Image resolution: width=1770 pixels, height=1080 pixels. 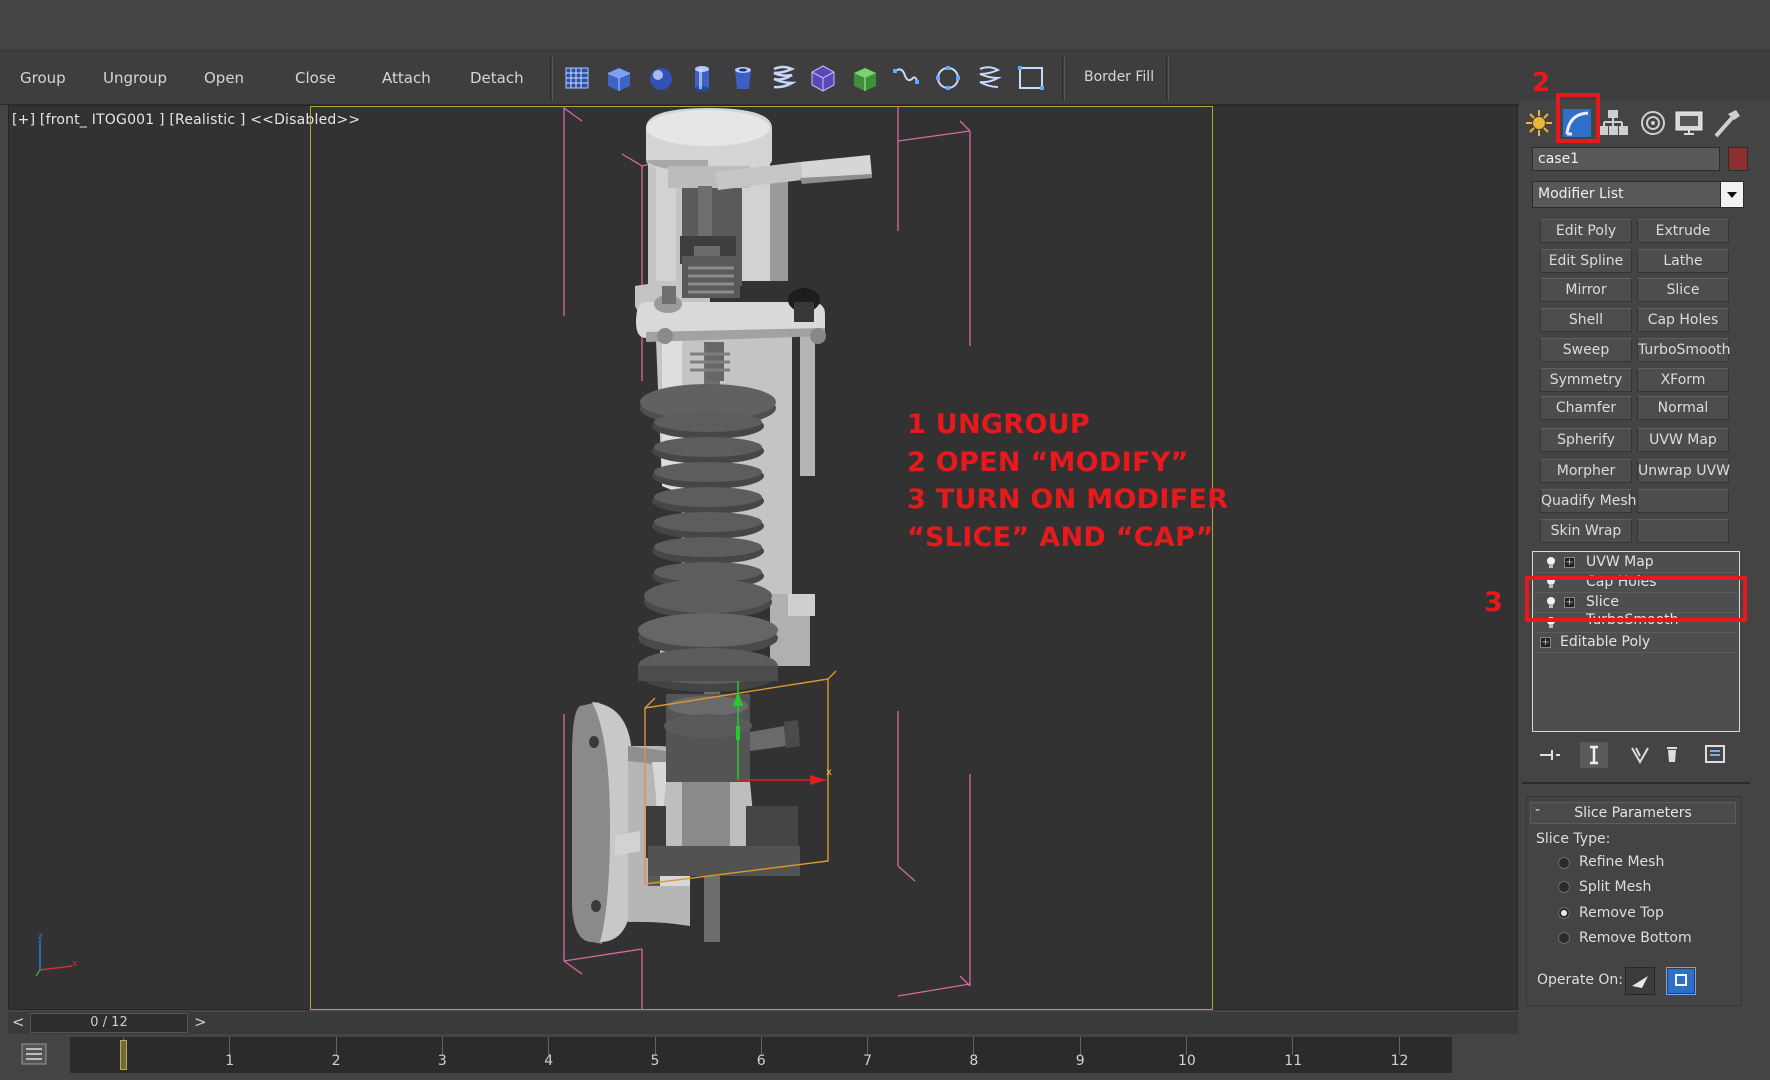 I want to click on stack-item-editable-poly: + Editable Poly, so click(x=1636, y=643).